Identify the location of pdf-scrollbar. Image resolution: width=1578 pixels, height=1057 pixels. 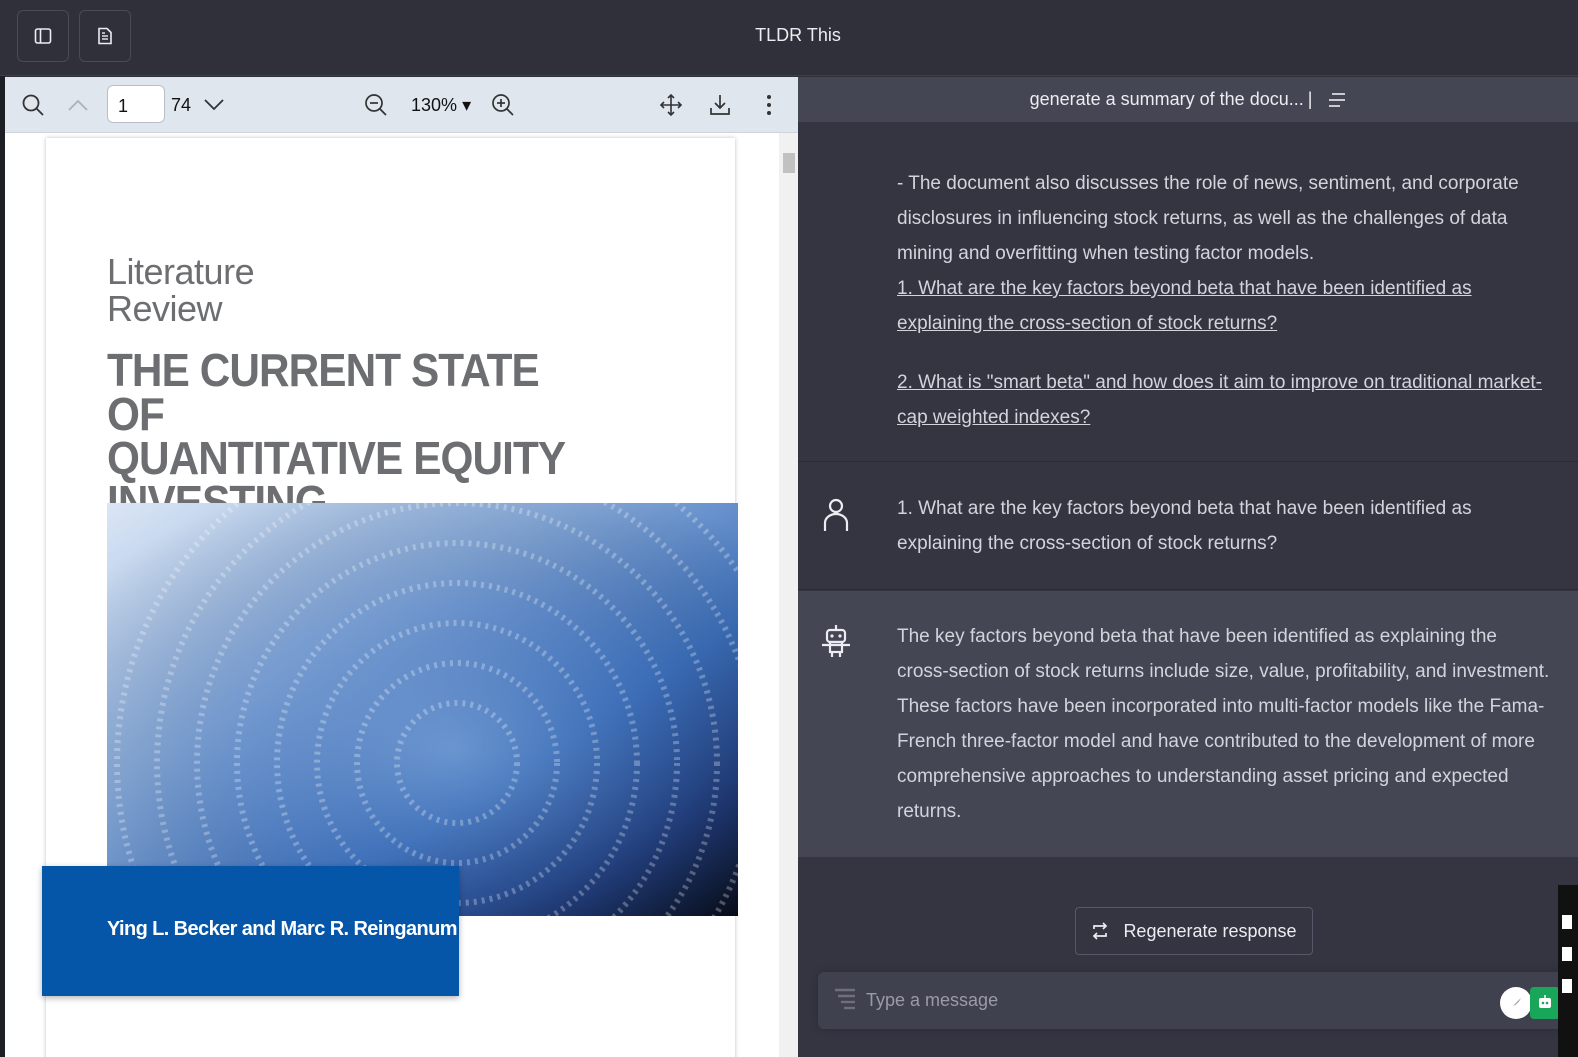
(788, 595).